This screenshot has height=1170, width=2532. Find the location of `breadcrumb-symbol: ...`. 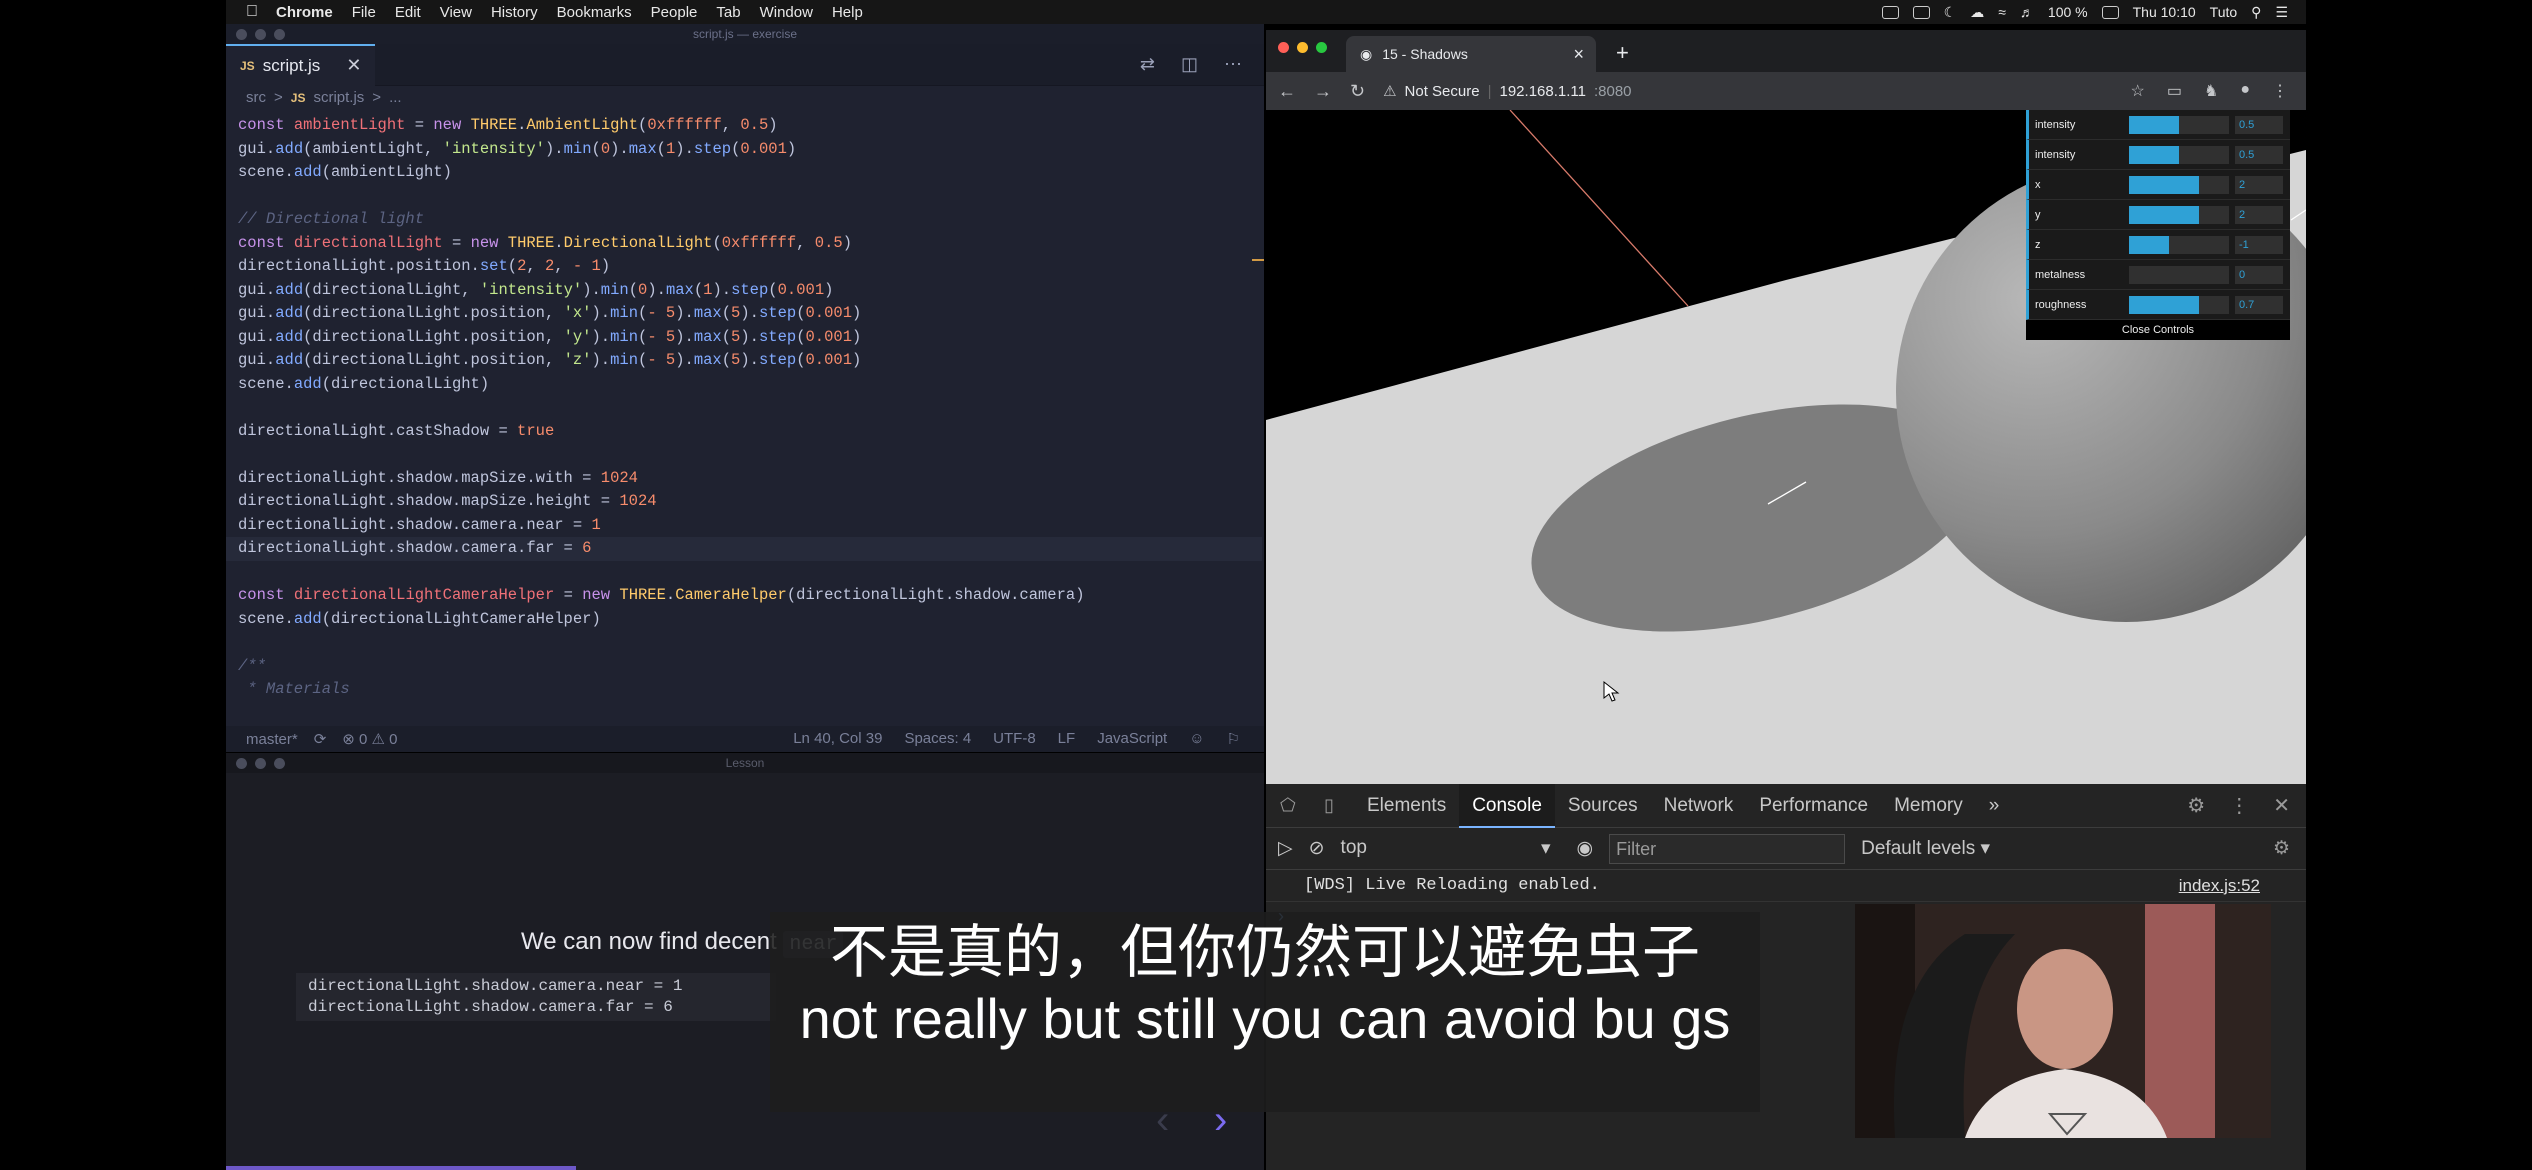

breadcrumb-symbol: ... is located at coordinates (395, 98).